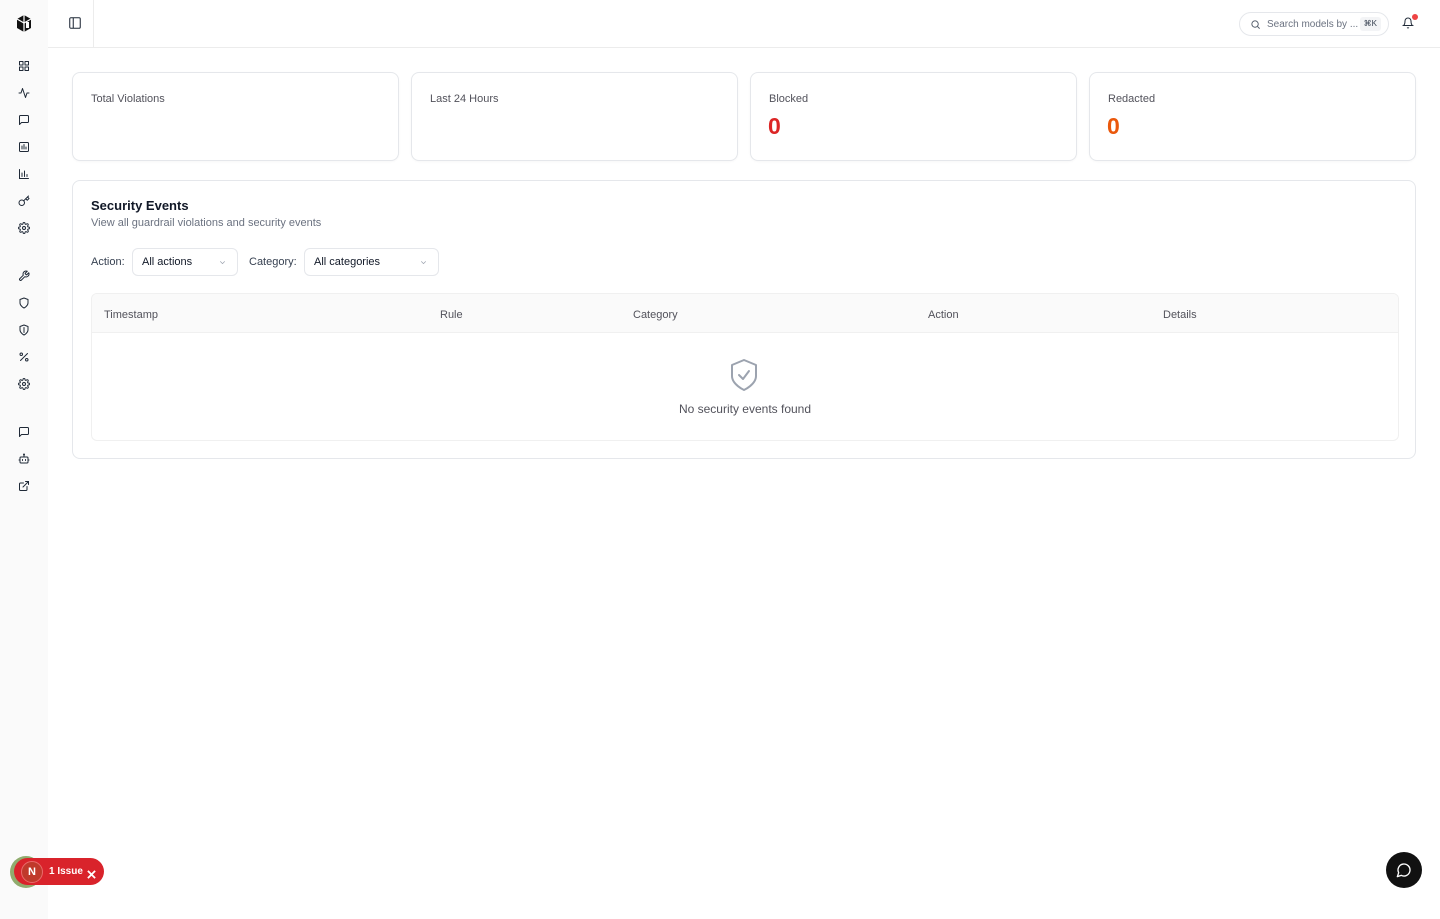  What do you see at coordinates (108, 262) in the screenshot?
I see `action-filter-label: Action:` at bounding box center [108, 262].